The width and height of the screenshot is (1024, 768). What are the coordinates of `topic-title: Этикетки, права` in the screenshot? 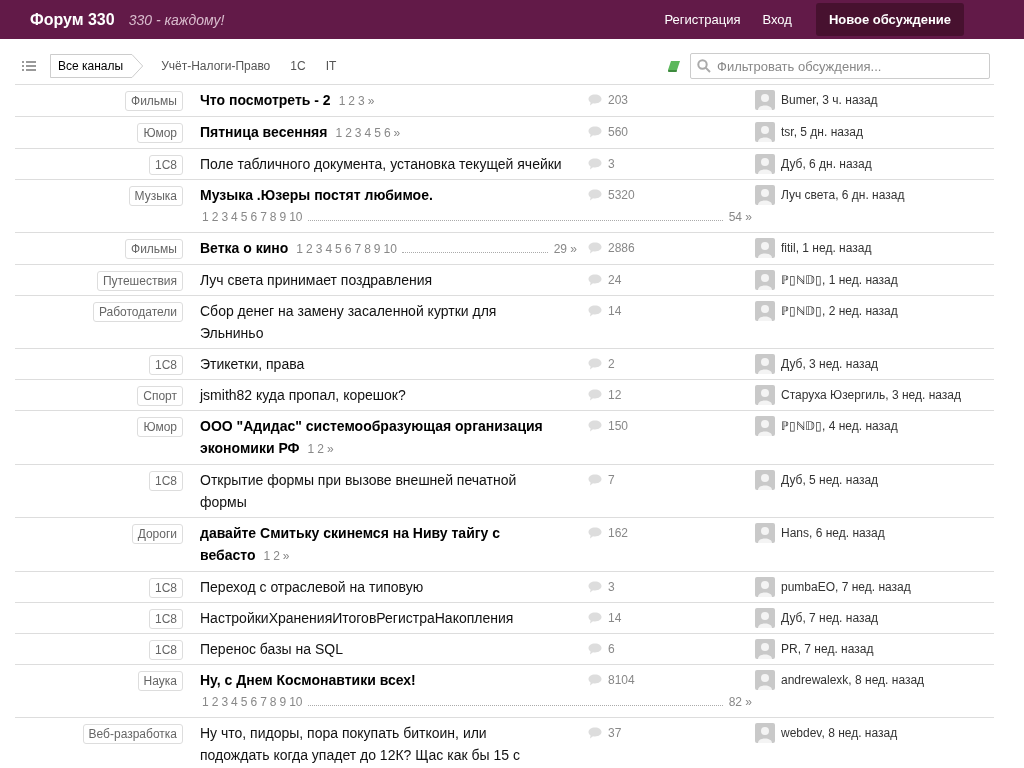 It's located at (252, 364).